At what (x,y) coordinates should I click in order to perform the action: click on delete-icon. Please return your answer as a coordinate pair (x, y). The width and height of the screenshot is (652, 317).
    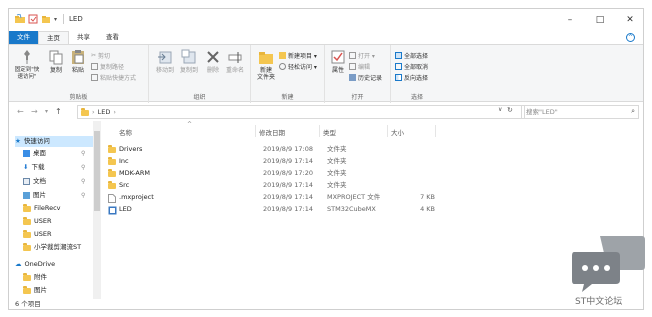
    Looking at the image, I should click on (213, 57).